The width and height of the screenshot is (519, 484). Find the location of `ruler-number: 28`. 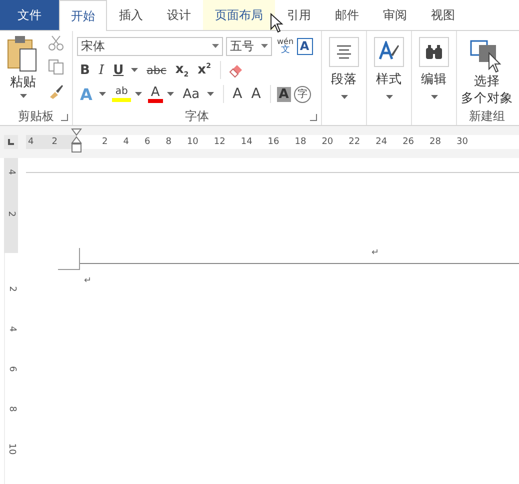

ruler-number: 28 is located at coordinates (435, 142).